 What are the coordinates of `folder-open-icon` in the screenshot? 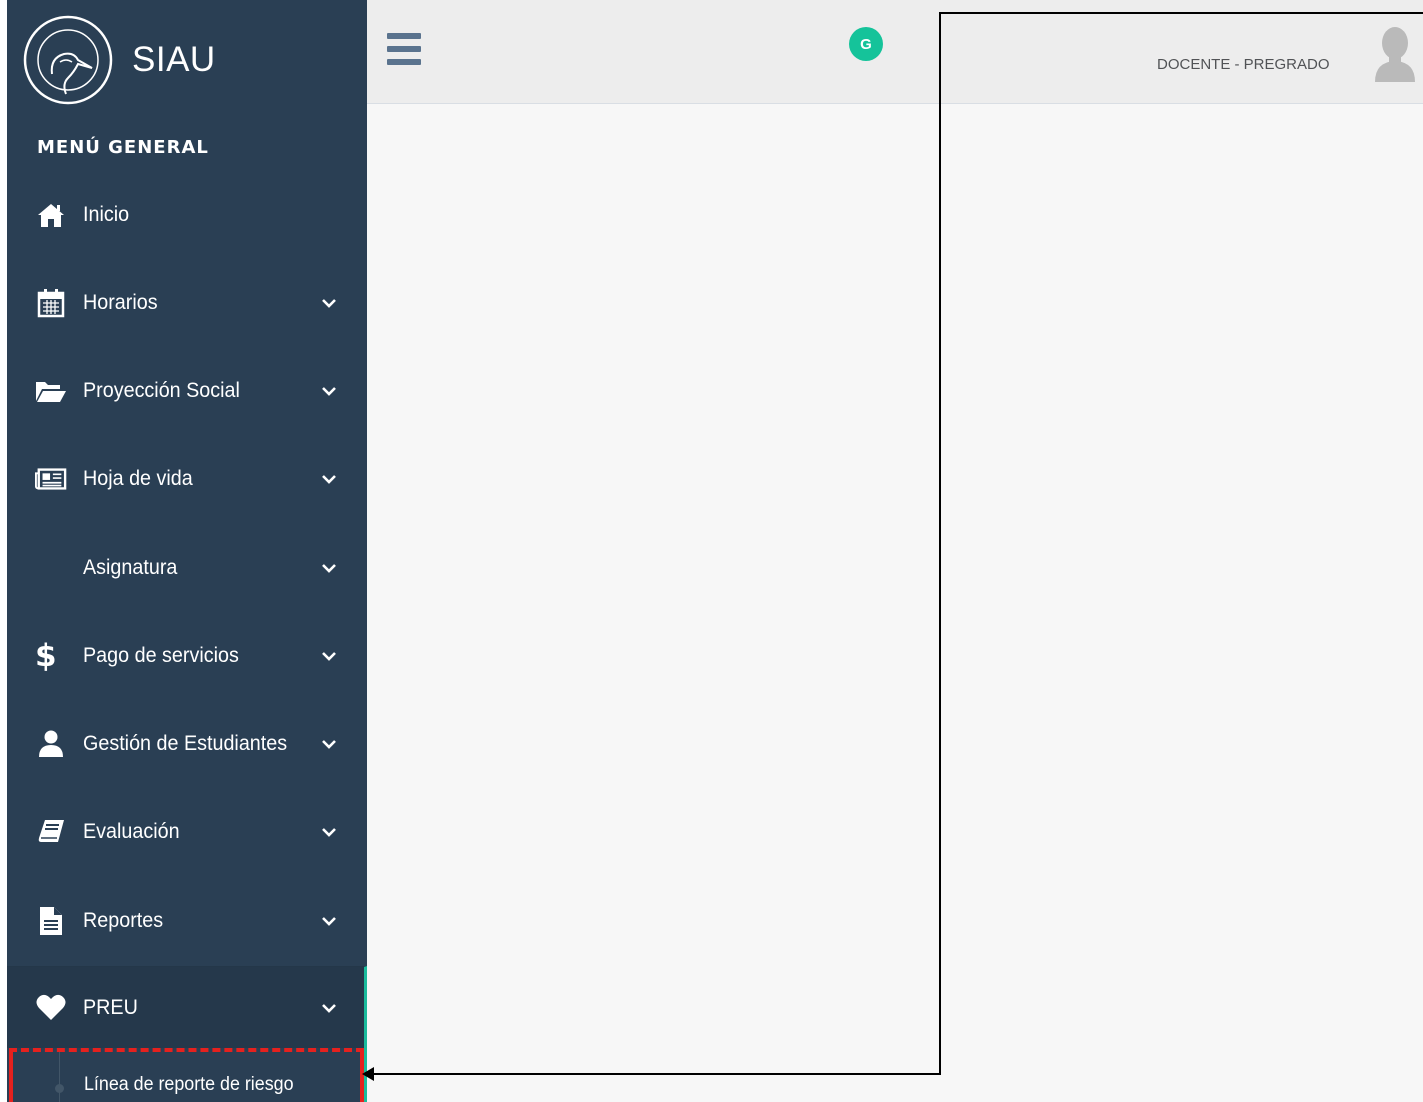 It's located at (51, 391).